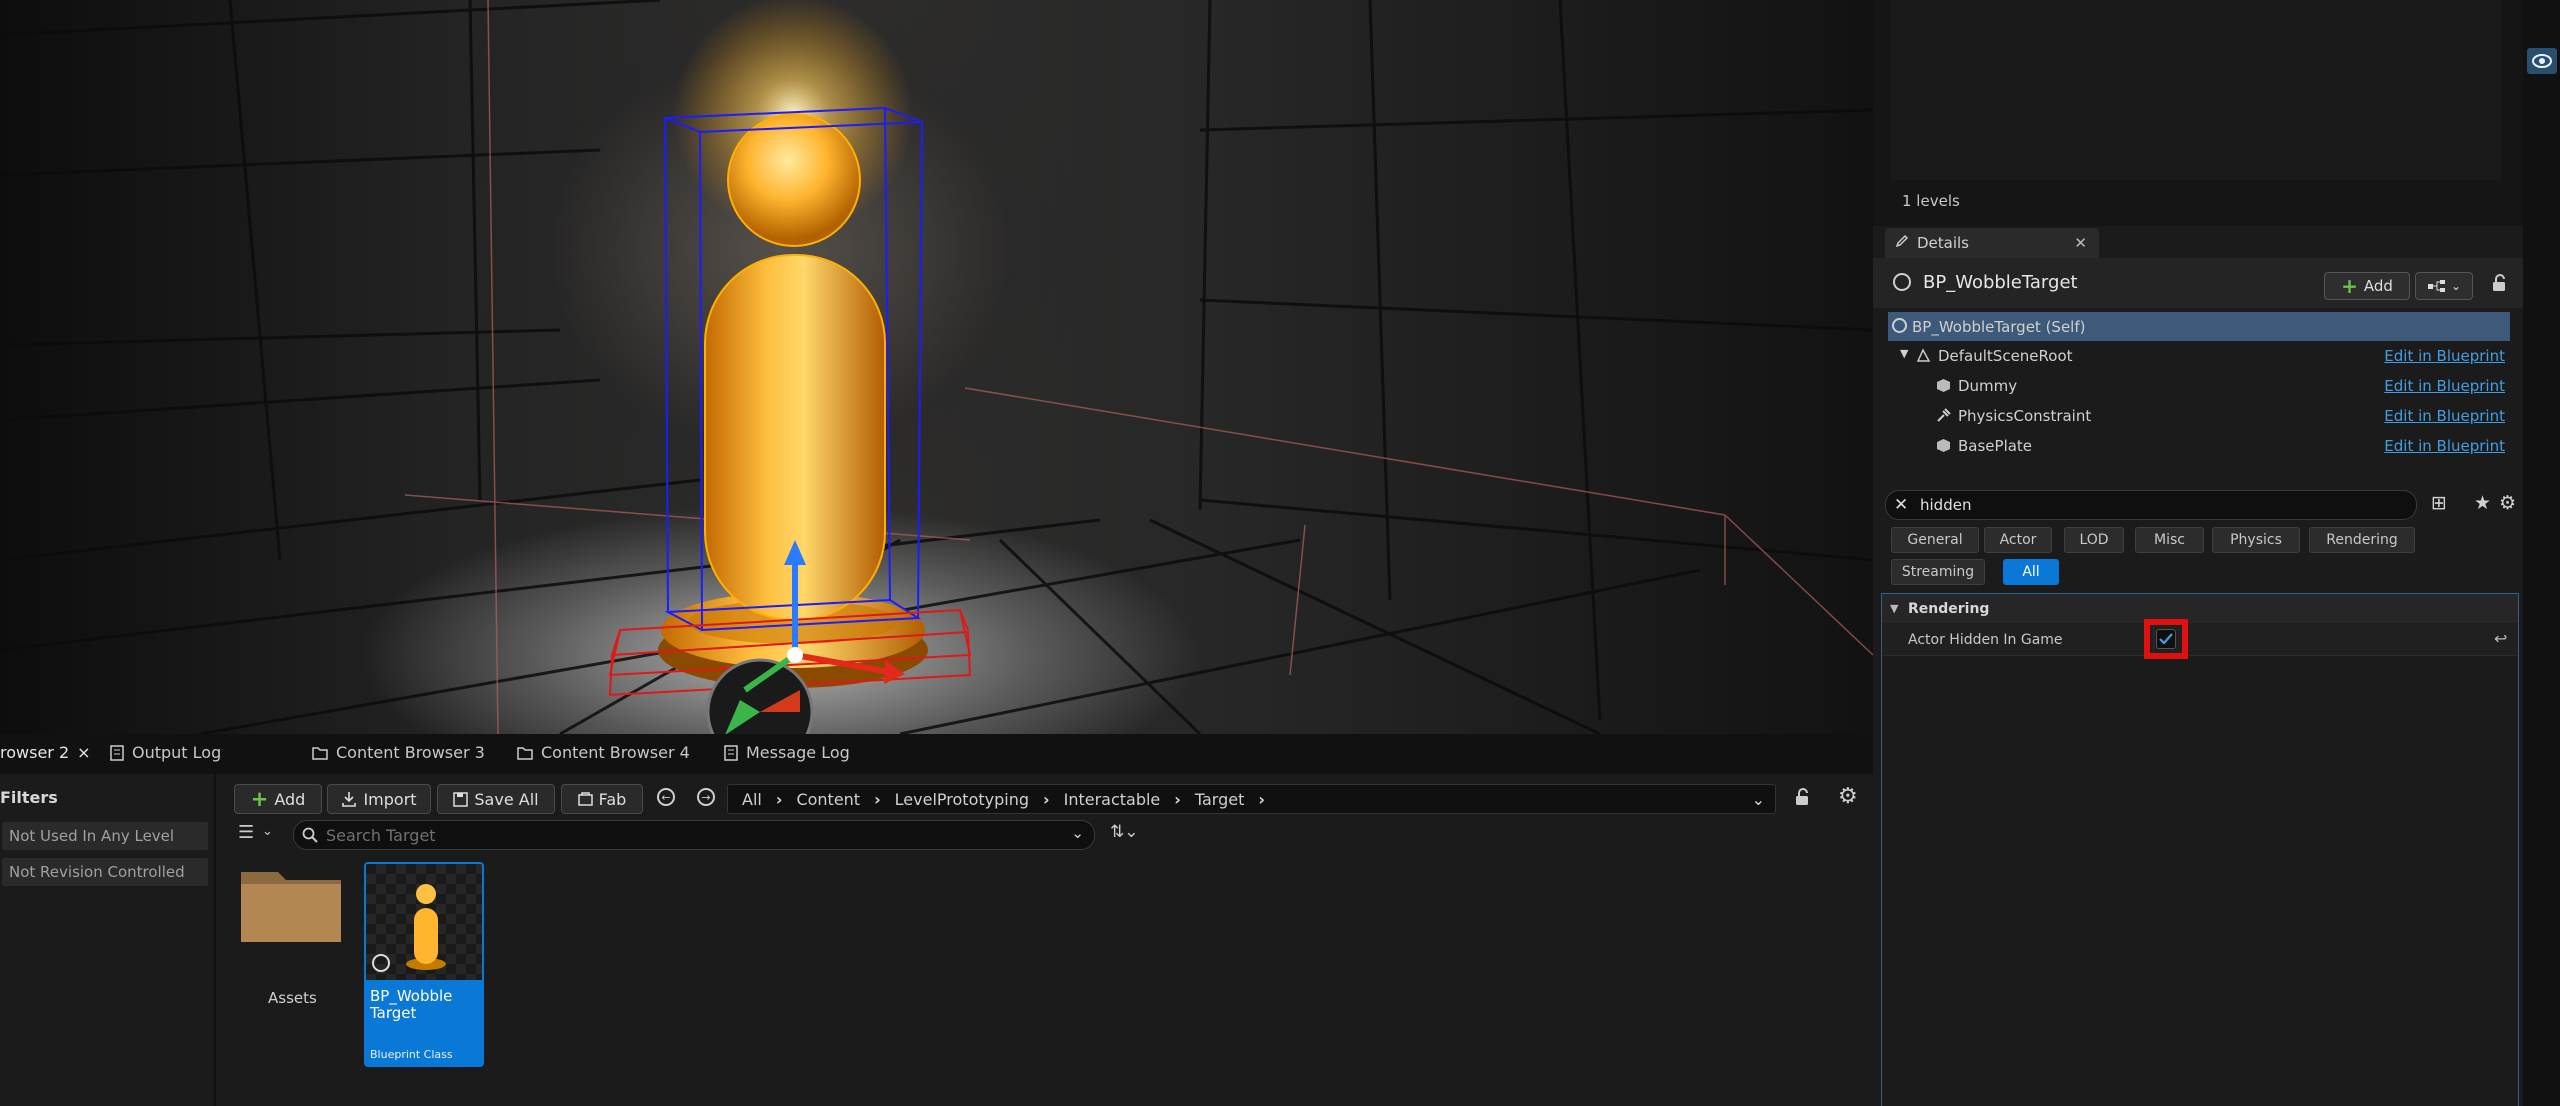 The width and height of the screenshot is (2560, 1106). What do you see at coordinates (2436, 286) in the screenshot?
I see `blueprint-graph-icon` at bounding box center [2436, 286].